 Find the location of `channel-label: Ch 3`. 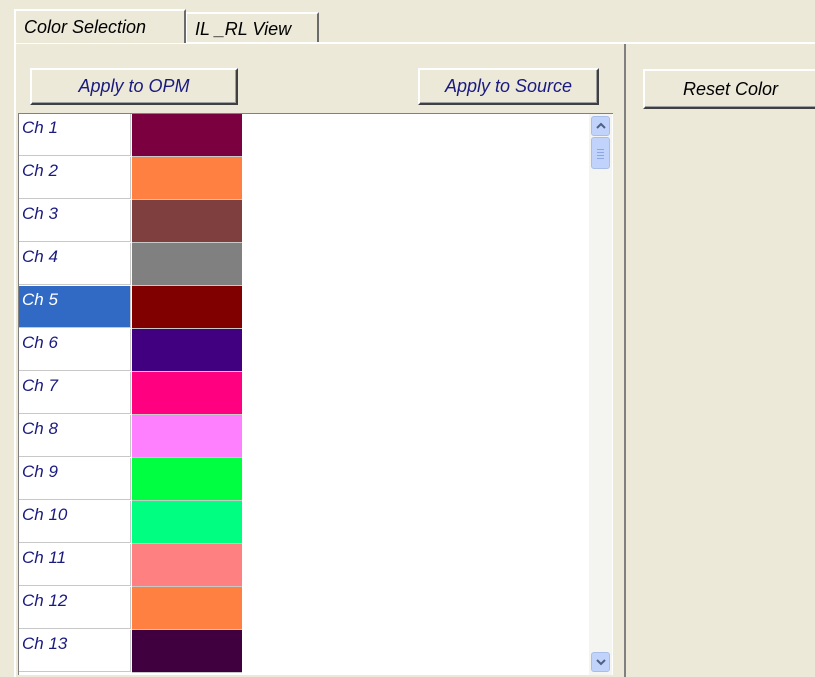

channel-label: Ch 3 is located at coordinates (75, 221).